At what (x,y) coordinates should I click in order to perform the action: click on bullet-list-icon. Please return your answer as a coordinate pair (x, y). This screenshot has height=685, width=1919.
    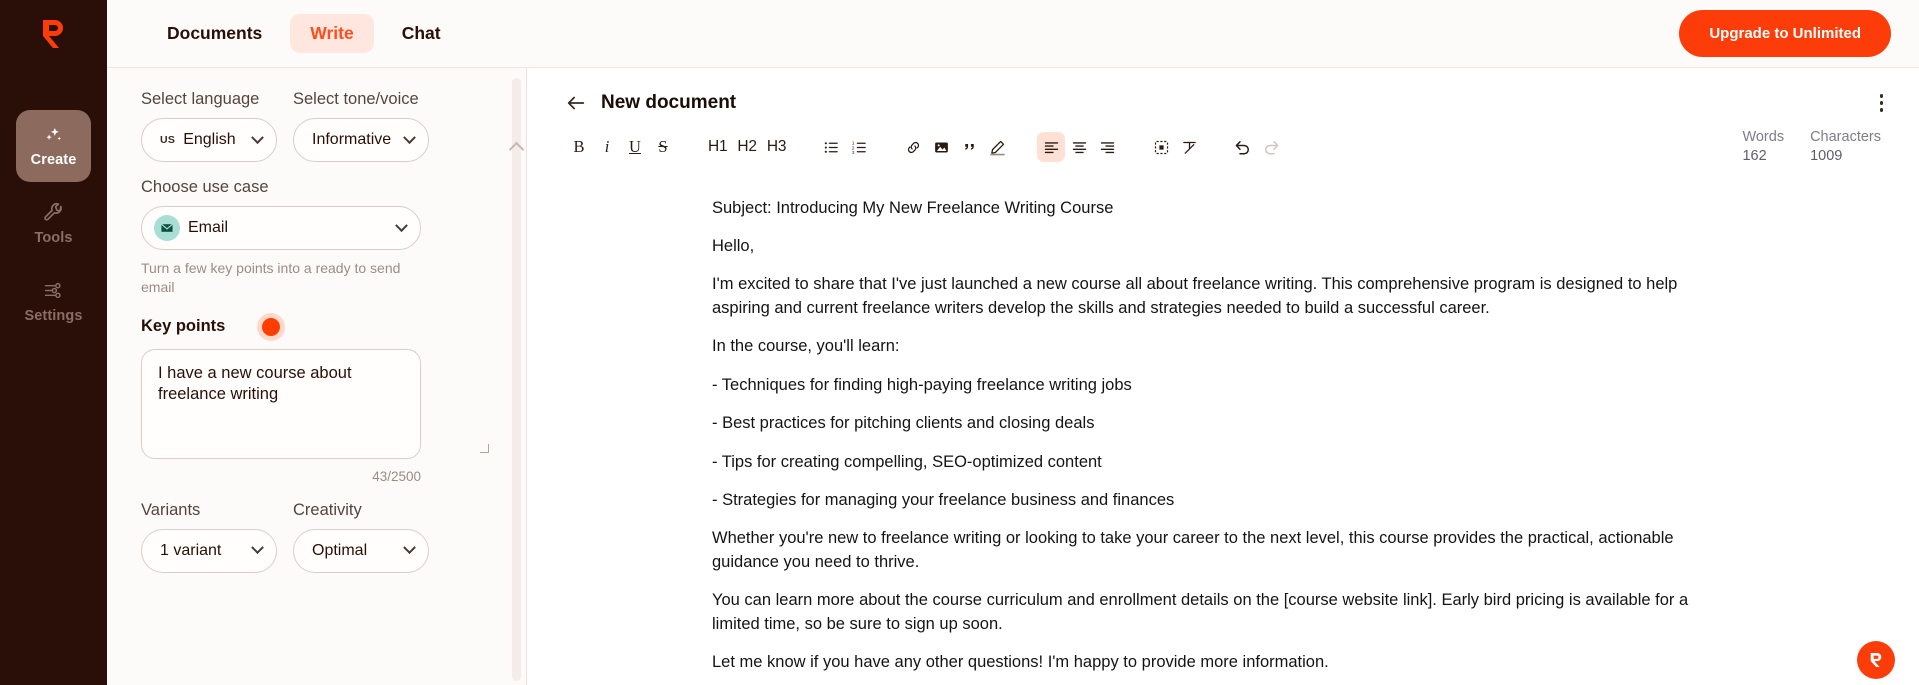
    Looking at the image, I should click on (831, 147).